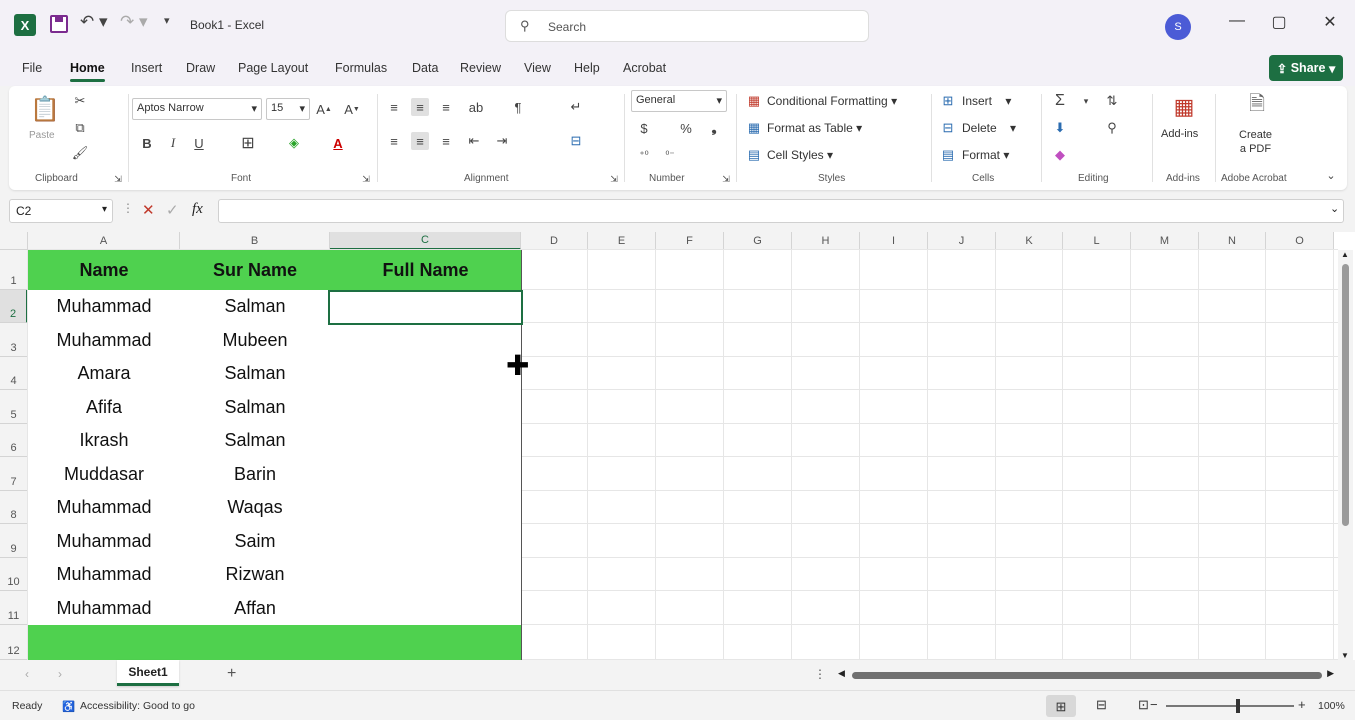  What do you see at coordinates (147, 143) in the screenshot?
I see `bold-icon: B` at bounding box center [147, 143].